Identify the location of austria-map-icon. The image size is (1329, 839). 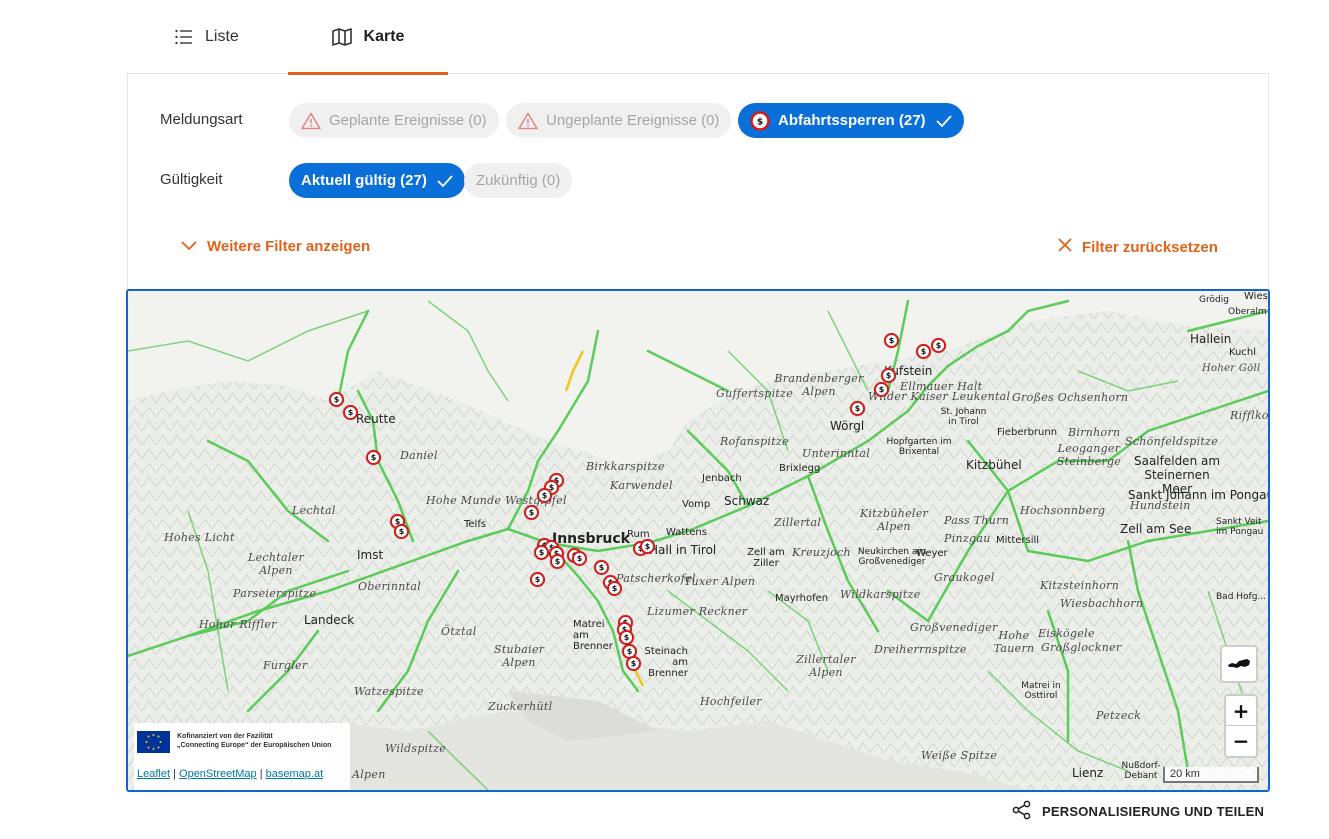
(1239, 664).